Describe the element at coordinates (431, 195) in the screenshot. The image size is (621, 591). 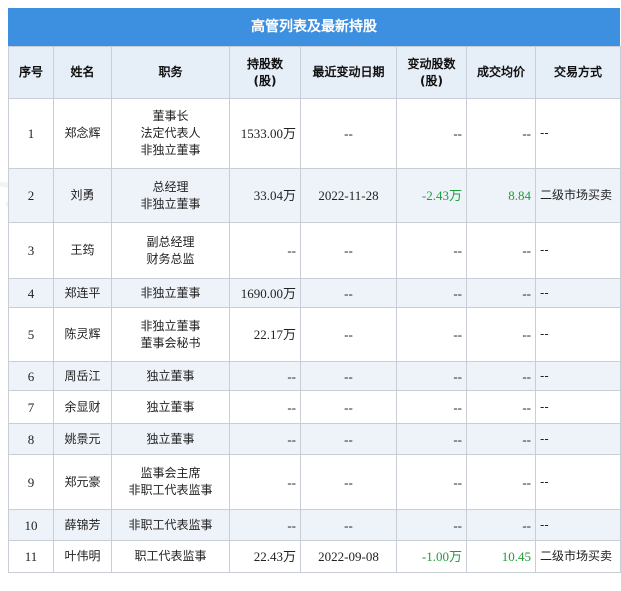
I see `row-change-shares: -2.43万` at that location.